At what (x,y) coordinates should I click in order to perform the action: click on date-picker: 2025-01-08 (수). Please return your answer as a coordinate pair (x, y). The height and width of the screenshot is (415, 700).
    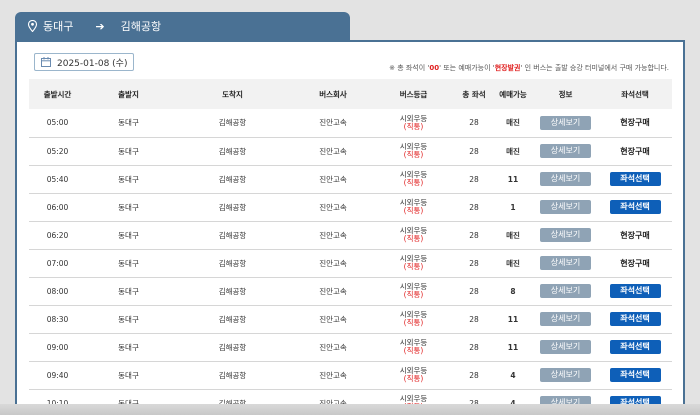
    Looking at the image, I should click on (84, 62).